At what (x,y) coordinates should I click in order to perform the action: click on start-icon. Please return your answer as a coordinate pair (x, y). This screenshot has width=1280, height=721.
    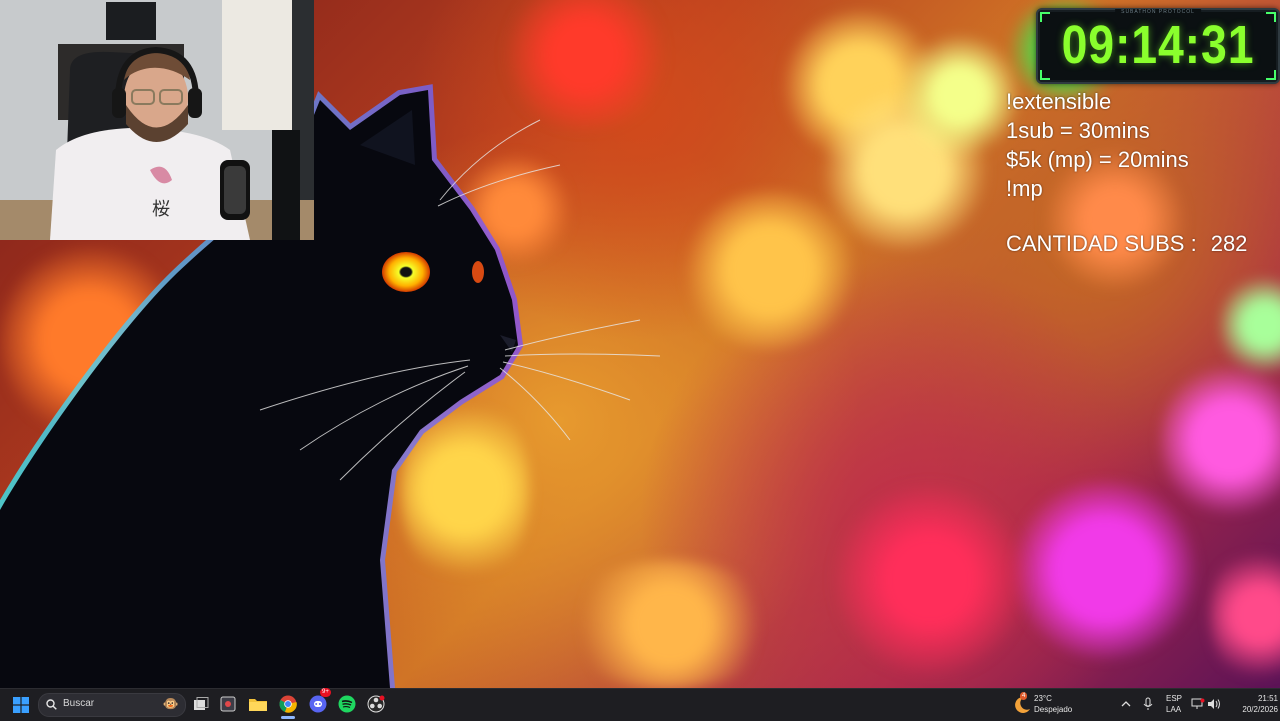
    Looking at the image, I should click on (21, 705).